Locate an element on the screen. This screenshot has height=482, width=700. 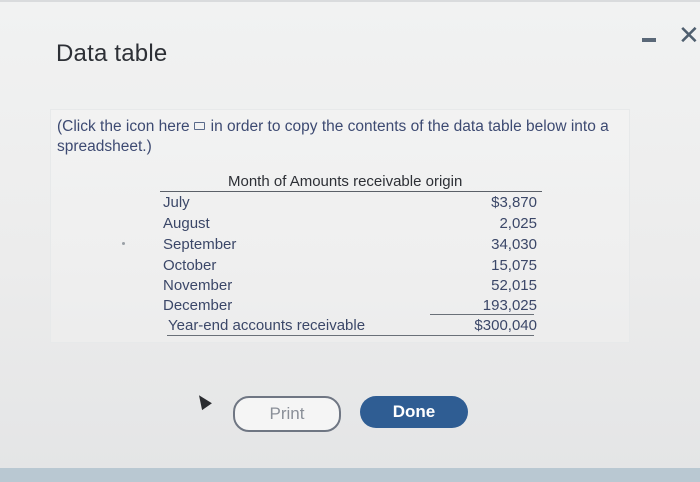
row-label-november: November is located at coordinates (198, 285).